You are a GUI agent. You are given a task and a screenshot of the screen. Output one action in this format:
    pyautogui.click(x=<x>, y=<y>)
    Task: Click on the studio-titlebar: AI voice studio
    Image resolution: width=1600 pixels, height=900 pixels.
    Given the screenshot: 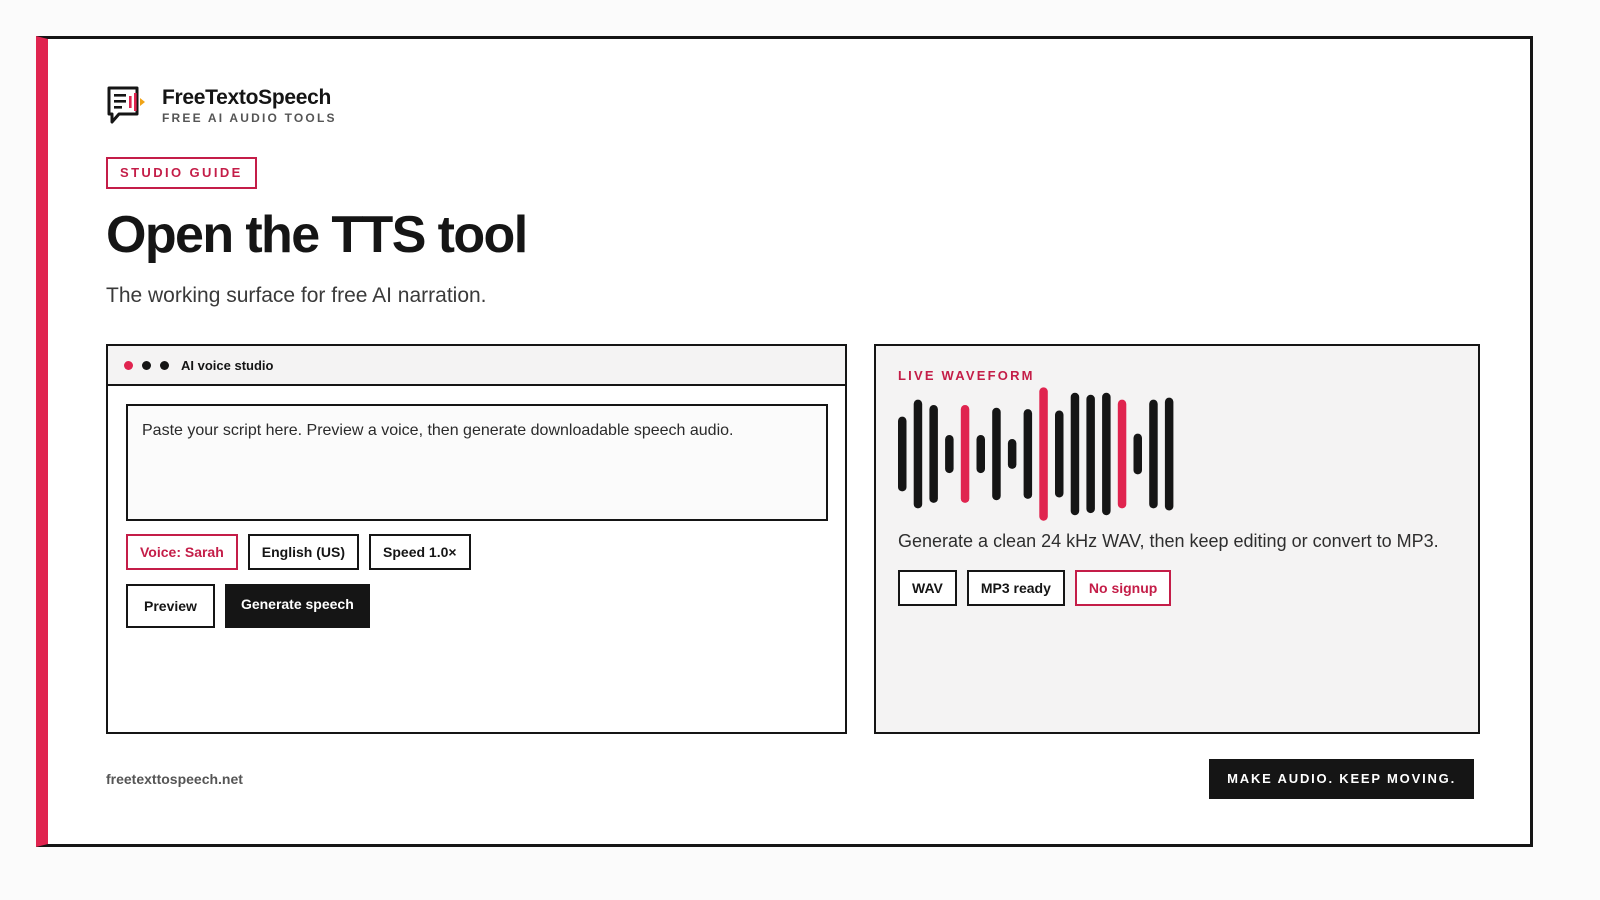 What is the action you would take?
    pyautogui.click(x=476, y=366)
    